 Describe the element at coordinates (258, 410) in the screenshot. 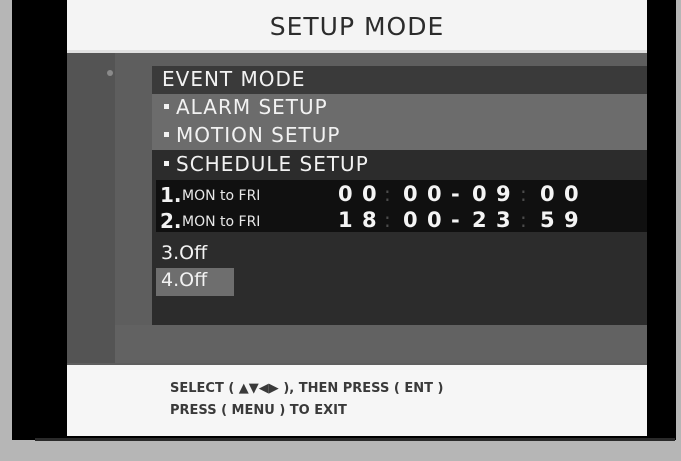

I see `help-text-exit: PRESS ( MENU ) TO EXIT` at that location.